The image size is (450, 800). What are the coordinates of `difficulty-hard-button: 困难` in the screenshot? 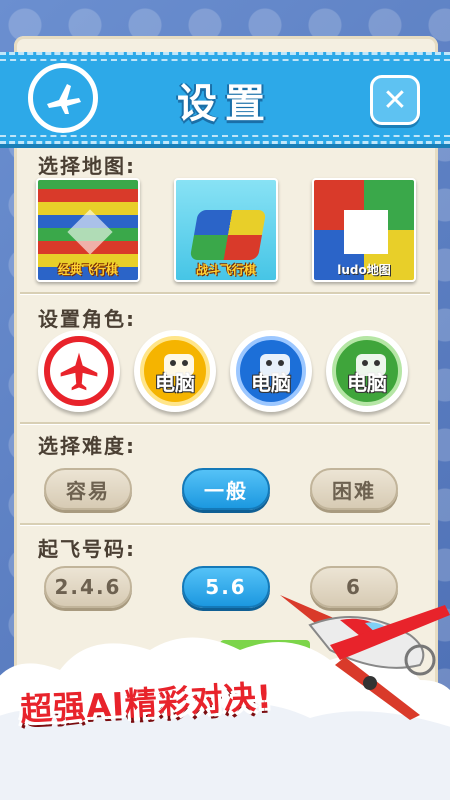 It's located at (354, 489).